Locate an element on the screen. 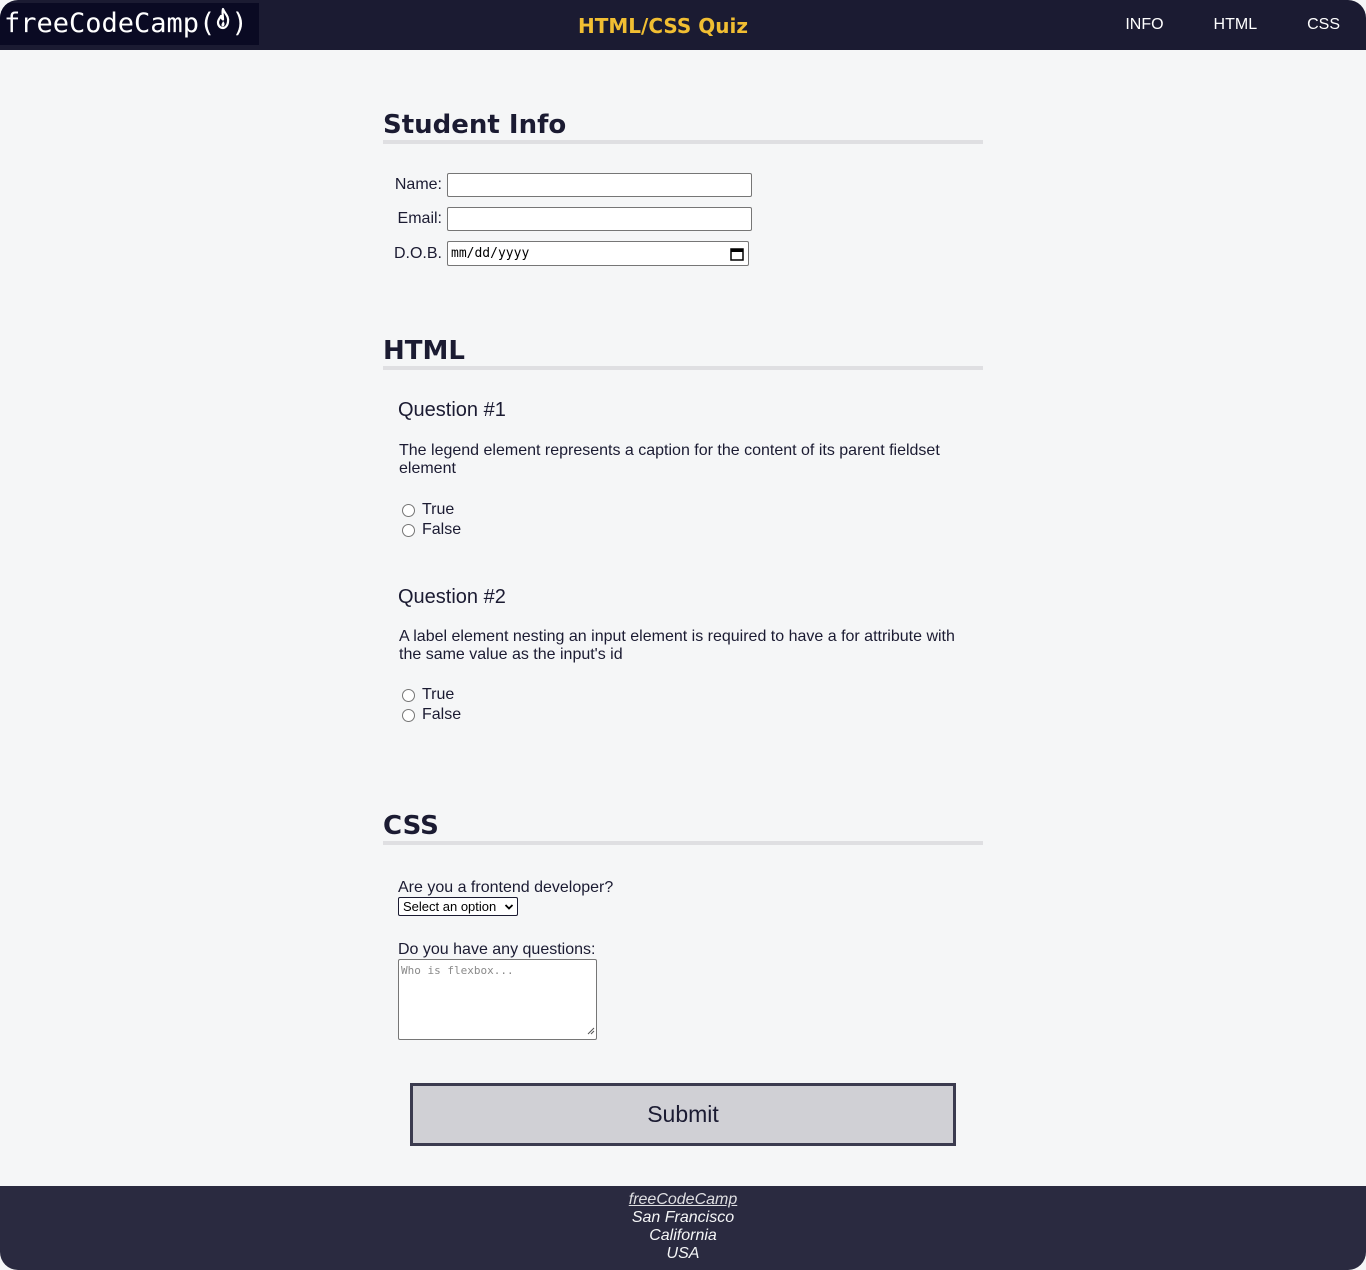 The width and height of the screenshot is (1366, 1270). dob-placeholder: mm/dd/yyyy is located at coordinates (490, 253).